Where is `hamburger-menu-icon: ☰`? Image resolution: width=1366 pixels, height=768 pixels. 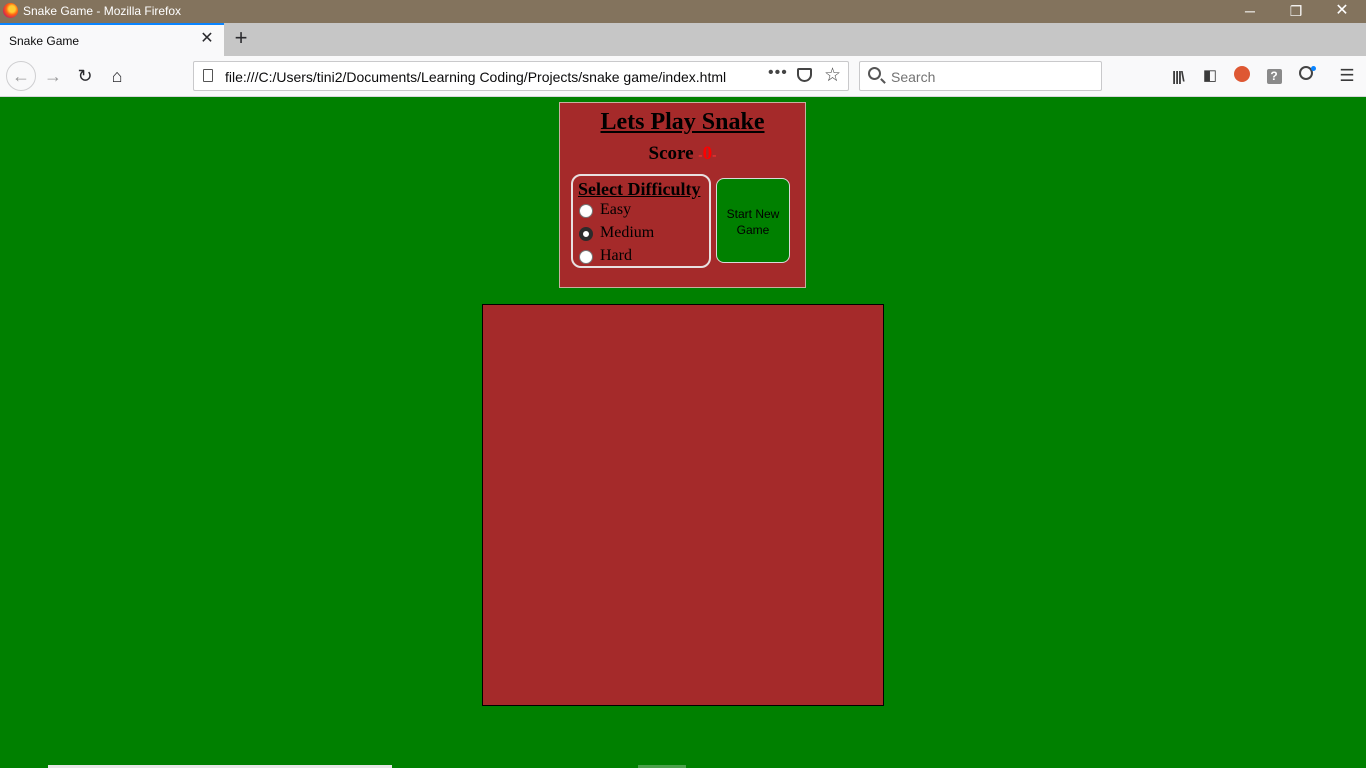
hamburger-menu-icon: ☰ is located at coordinates (1347, 76).